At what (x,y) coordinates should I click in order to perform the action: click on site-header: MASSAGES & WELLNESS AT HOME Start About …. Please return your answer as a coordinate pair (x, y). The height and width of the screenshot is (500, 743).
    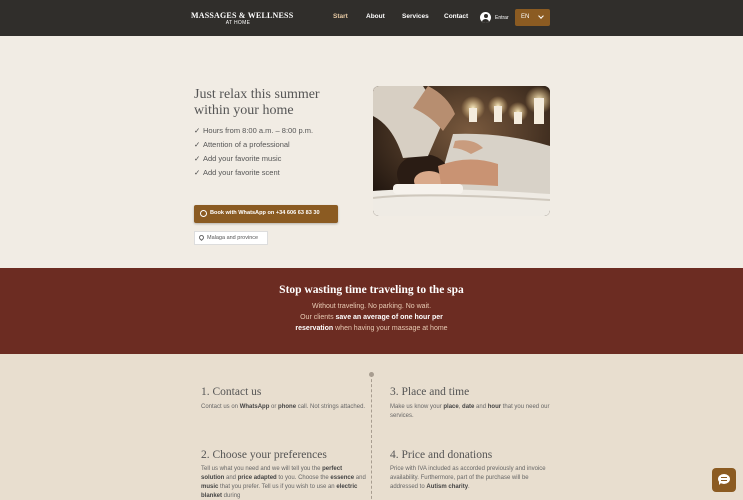
    Looking at the image, I should click on (371, 18).